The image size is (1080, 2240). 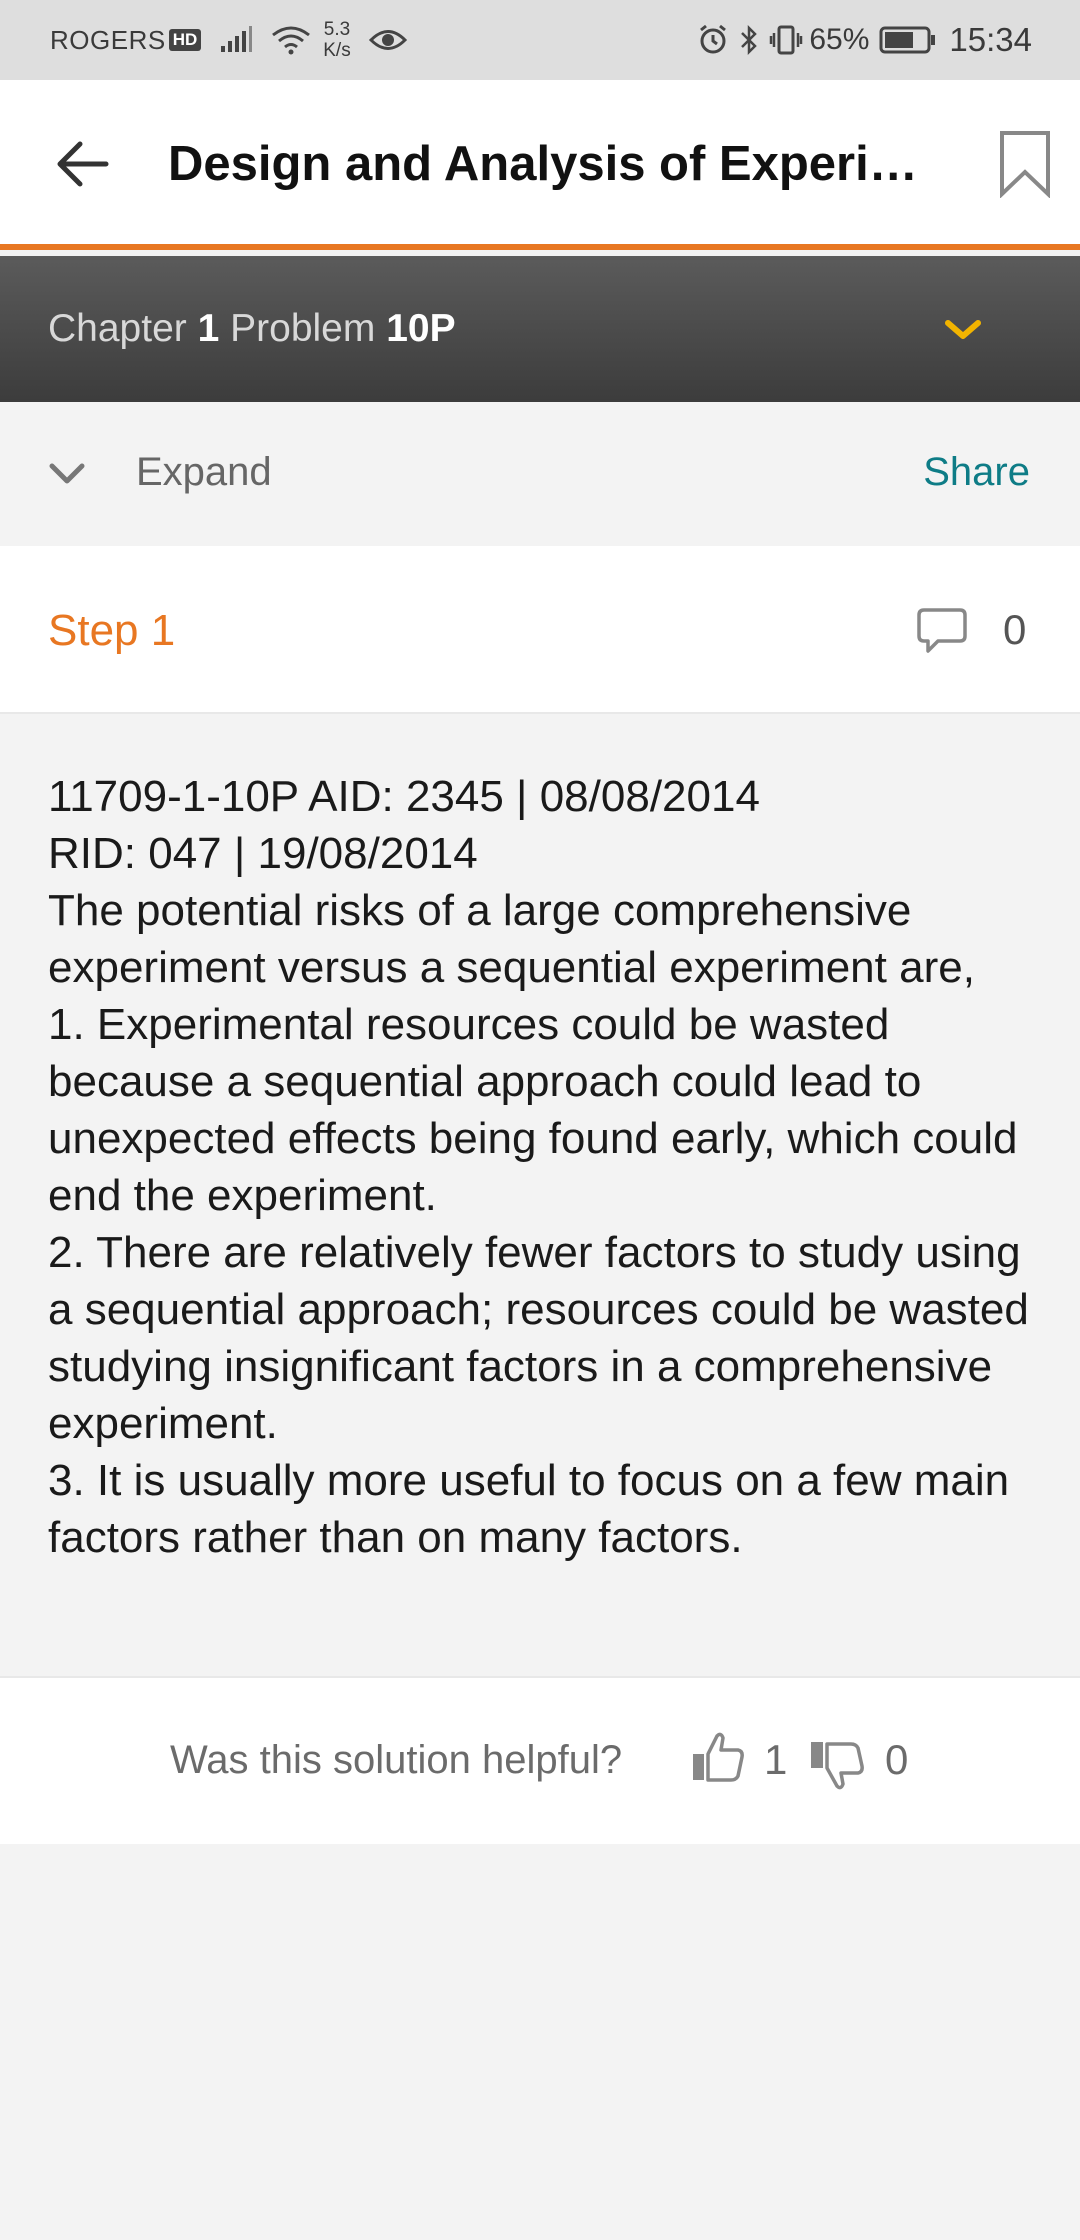 I want to click on eye-icon, so click(x=387, y=40).